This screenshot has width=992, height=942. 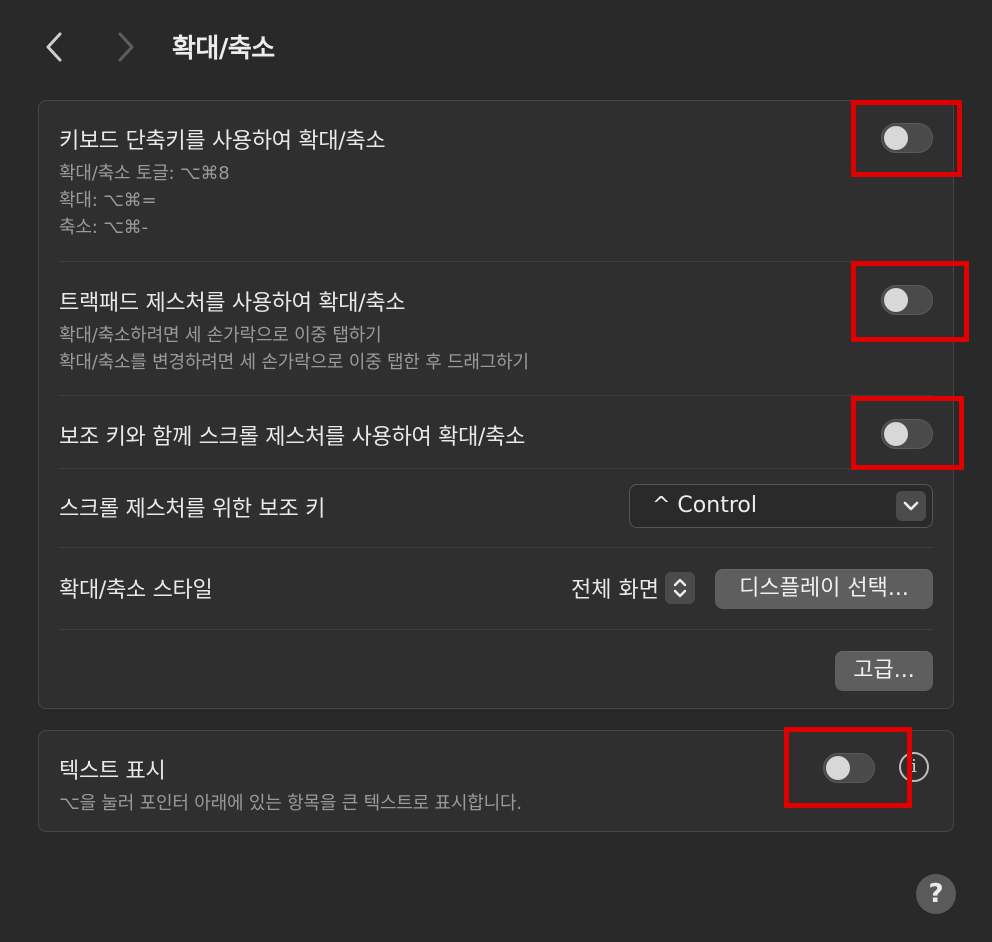 I want to click on modifier-key-select: ^ Control, so click(x=781, y=506).